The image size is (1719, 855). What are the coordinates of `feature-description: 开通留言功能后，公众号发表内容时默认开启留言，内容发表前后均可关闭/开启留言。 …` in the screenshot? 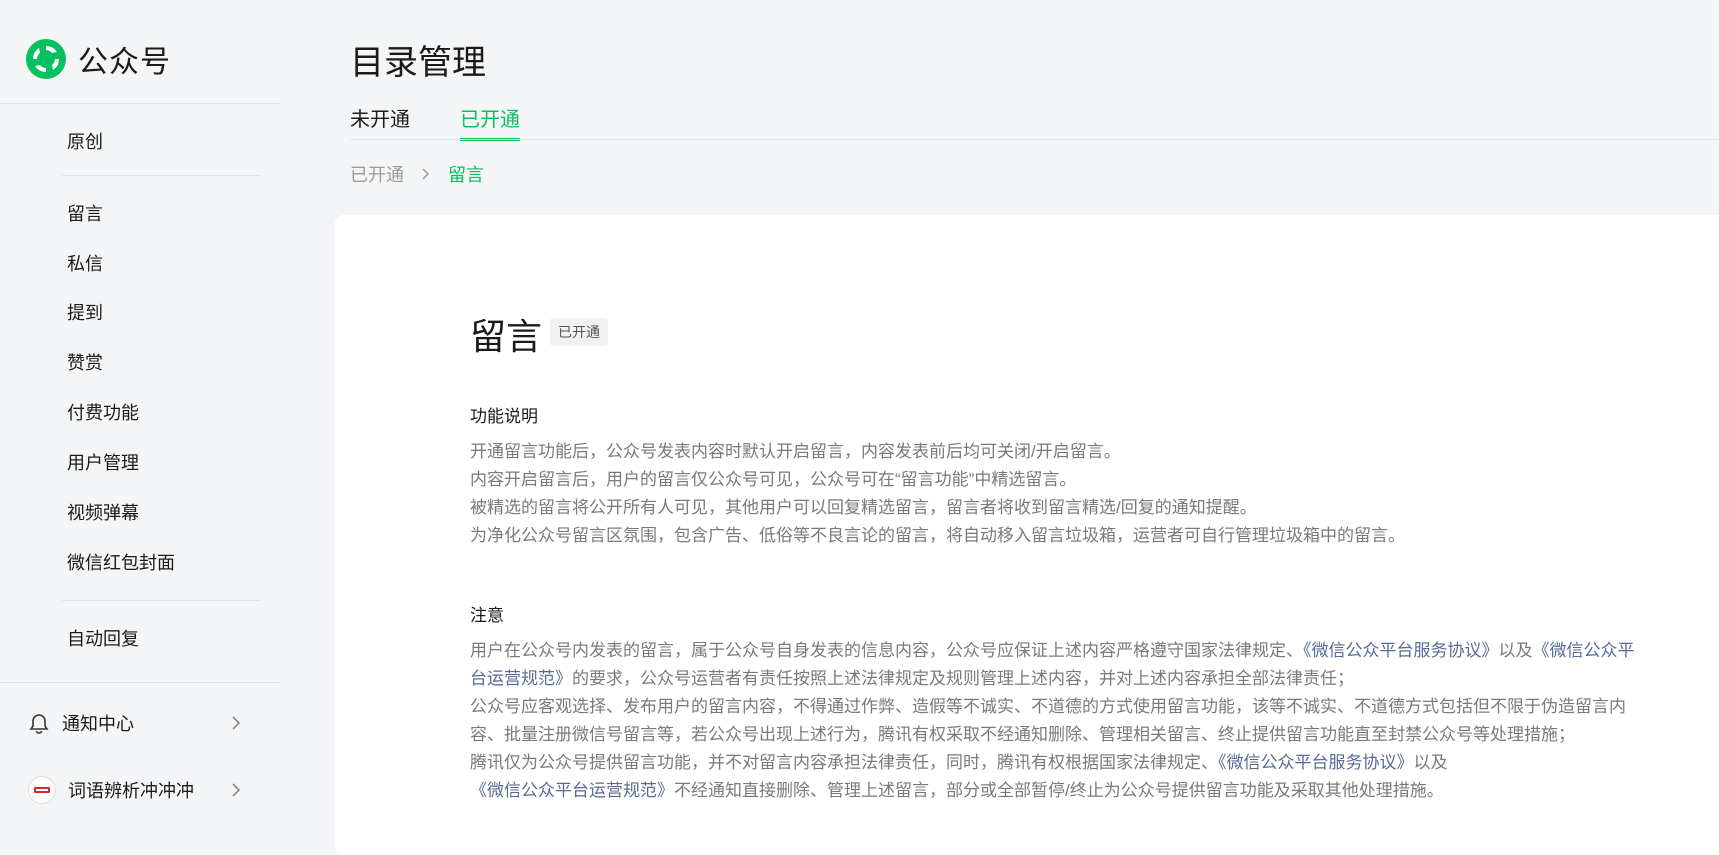 It's located at (1060, 494).